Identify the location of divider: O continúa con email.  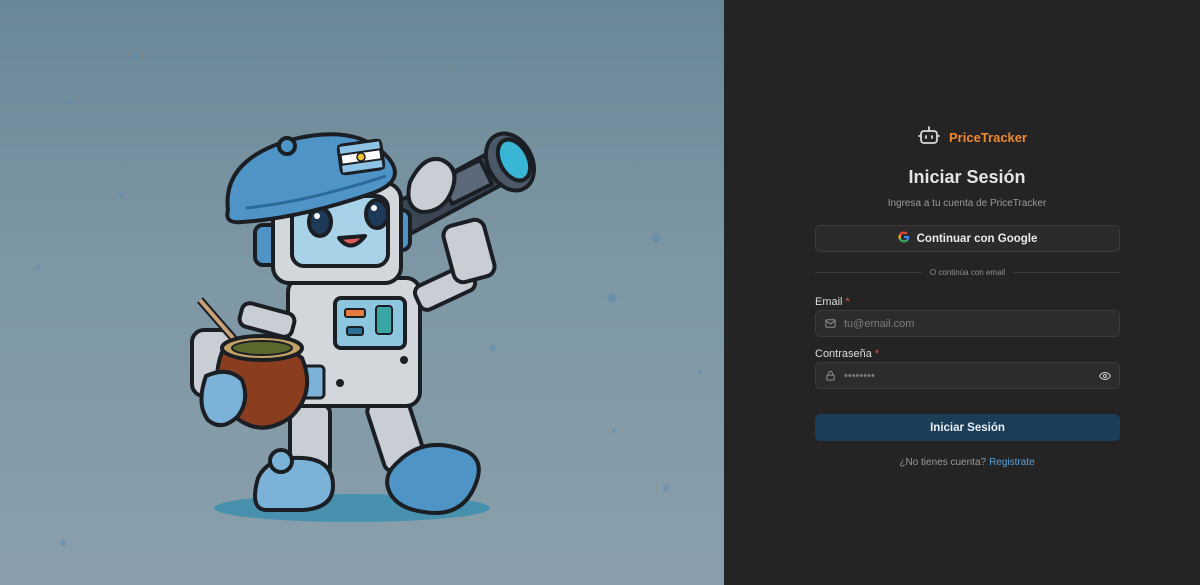
(967, 272).